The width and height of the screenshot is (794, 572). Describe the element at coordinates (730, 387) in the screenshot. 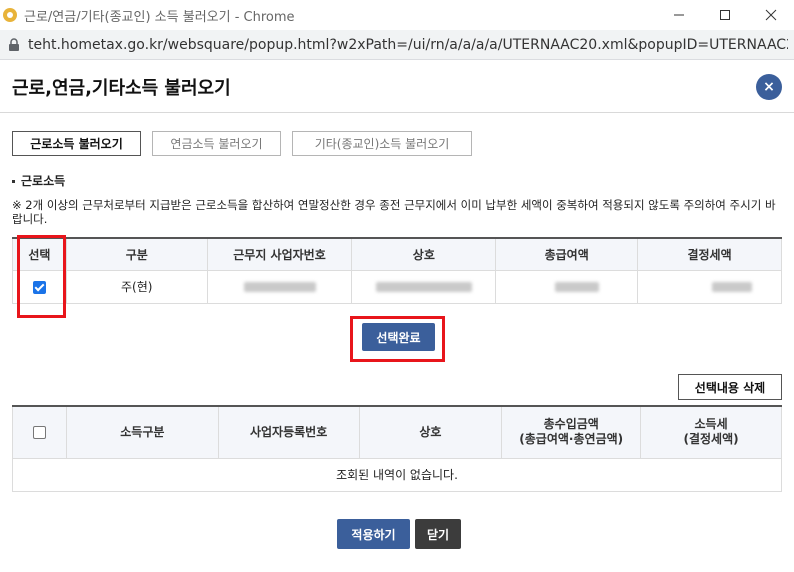

I see `delete-selected-button: 선택내용 삭제` at that location.